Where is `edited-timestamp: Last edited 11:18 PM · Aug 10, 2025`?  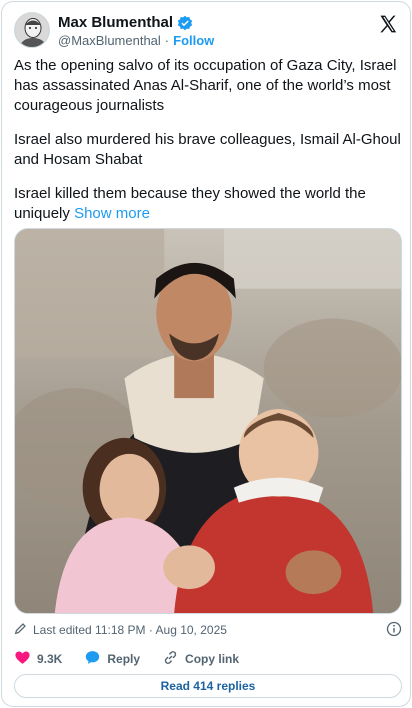
edited-timestamp: Last edited 11:18 PM · Aug 10, 2025 is located at coordinates (130, 630).